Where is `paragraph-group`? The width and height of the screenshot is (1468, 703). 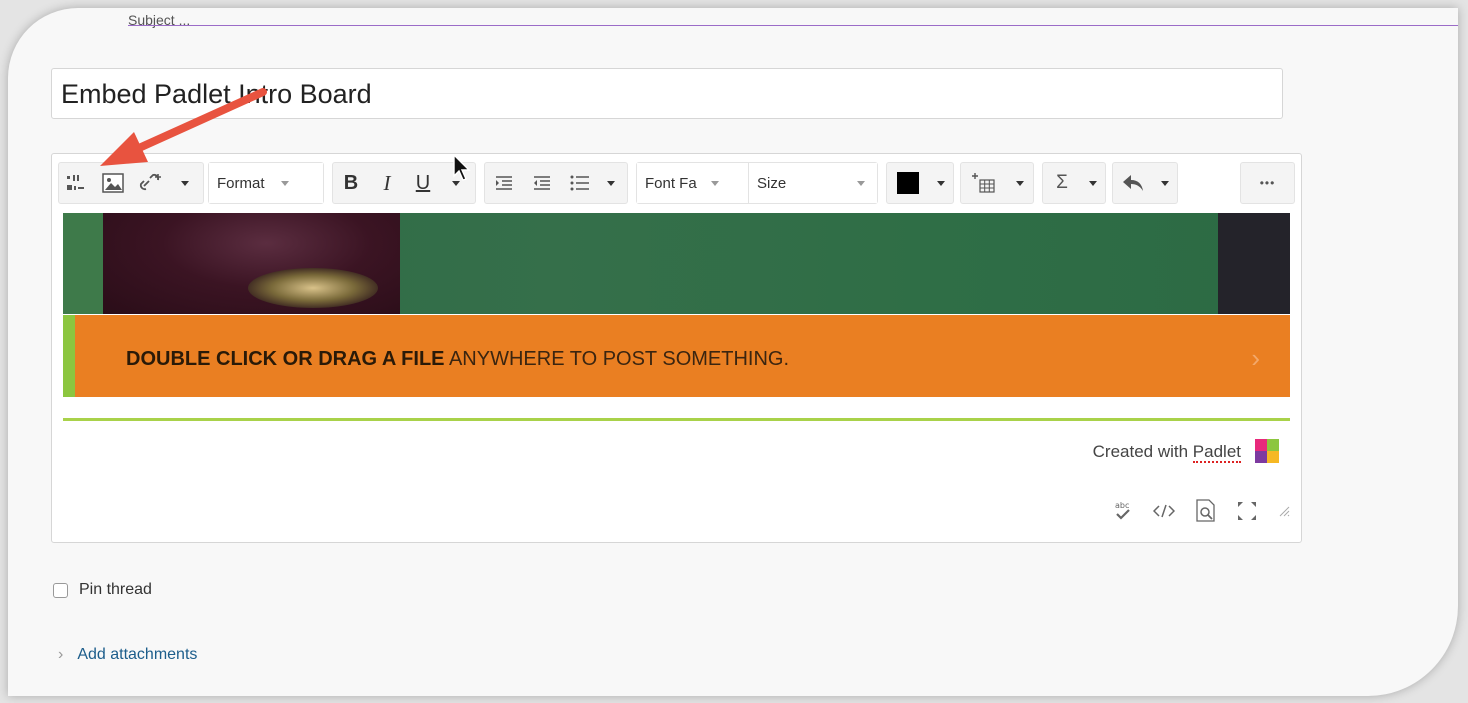
paragraph-group is located at coordinates (556, 183).